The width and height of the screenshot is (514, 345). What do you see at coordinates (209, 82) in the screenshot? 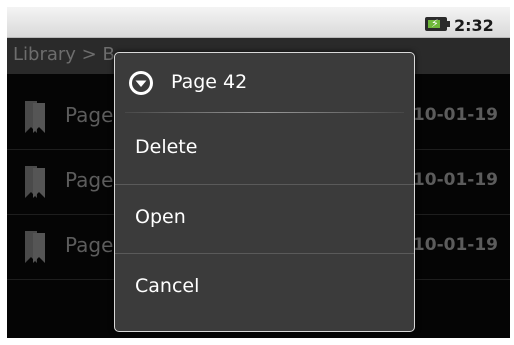
I see `dialog-title: Page 42` at bounding box center [209, 82].